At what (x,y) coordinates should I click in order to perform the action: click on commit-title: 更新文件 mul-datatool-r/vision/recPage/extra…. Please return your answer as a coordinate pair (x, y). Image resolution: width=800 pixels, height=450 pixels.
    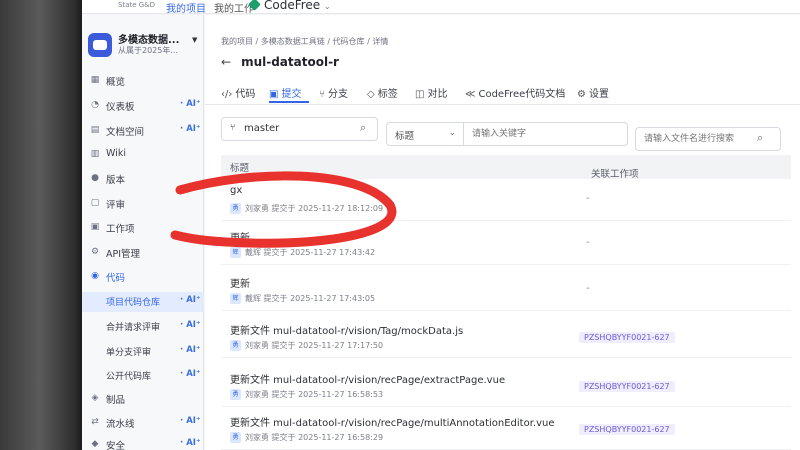
    Looking at the image, I should click on (367, 378).